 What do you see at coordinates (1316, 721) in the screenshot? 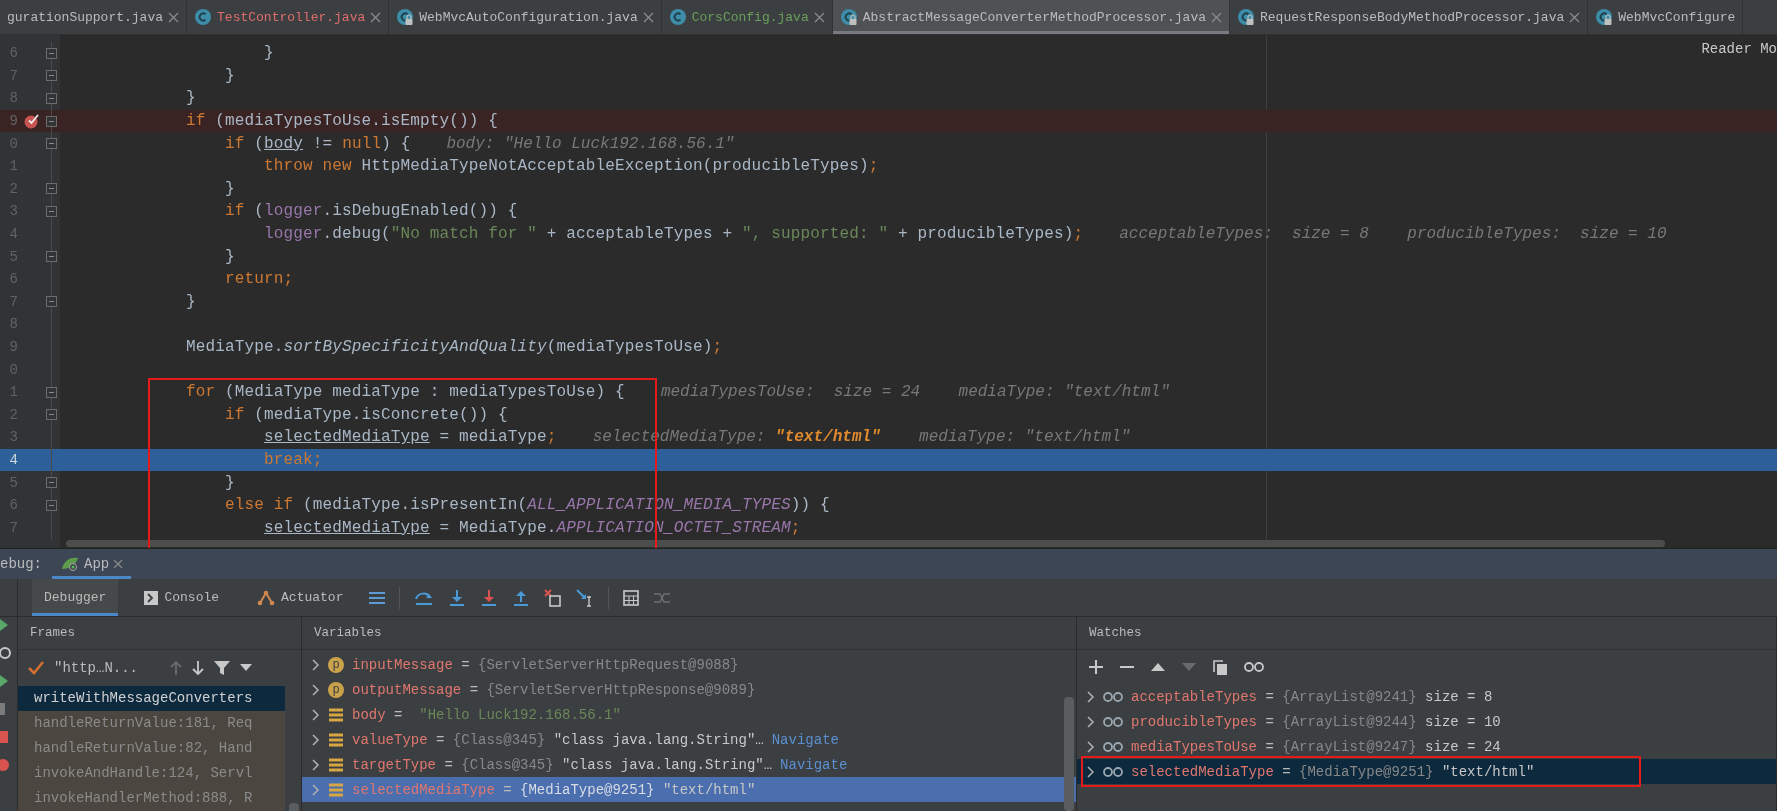
I see `watch-text: producibleTypes = {ArrayList@9244} size = 10` at bounding box center [1316, 721].